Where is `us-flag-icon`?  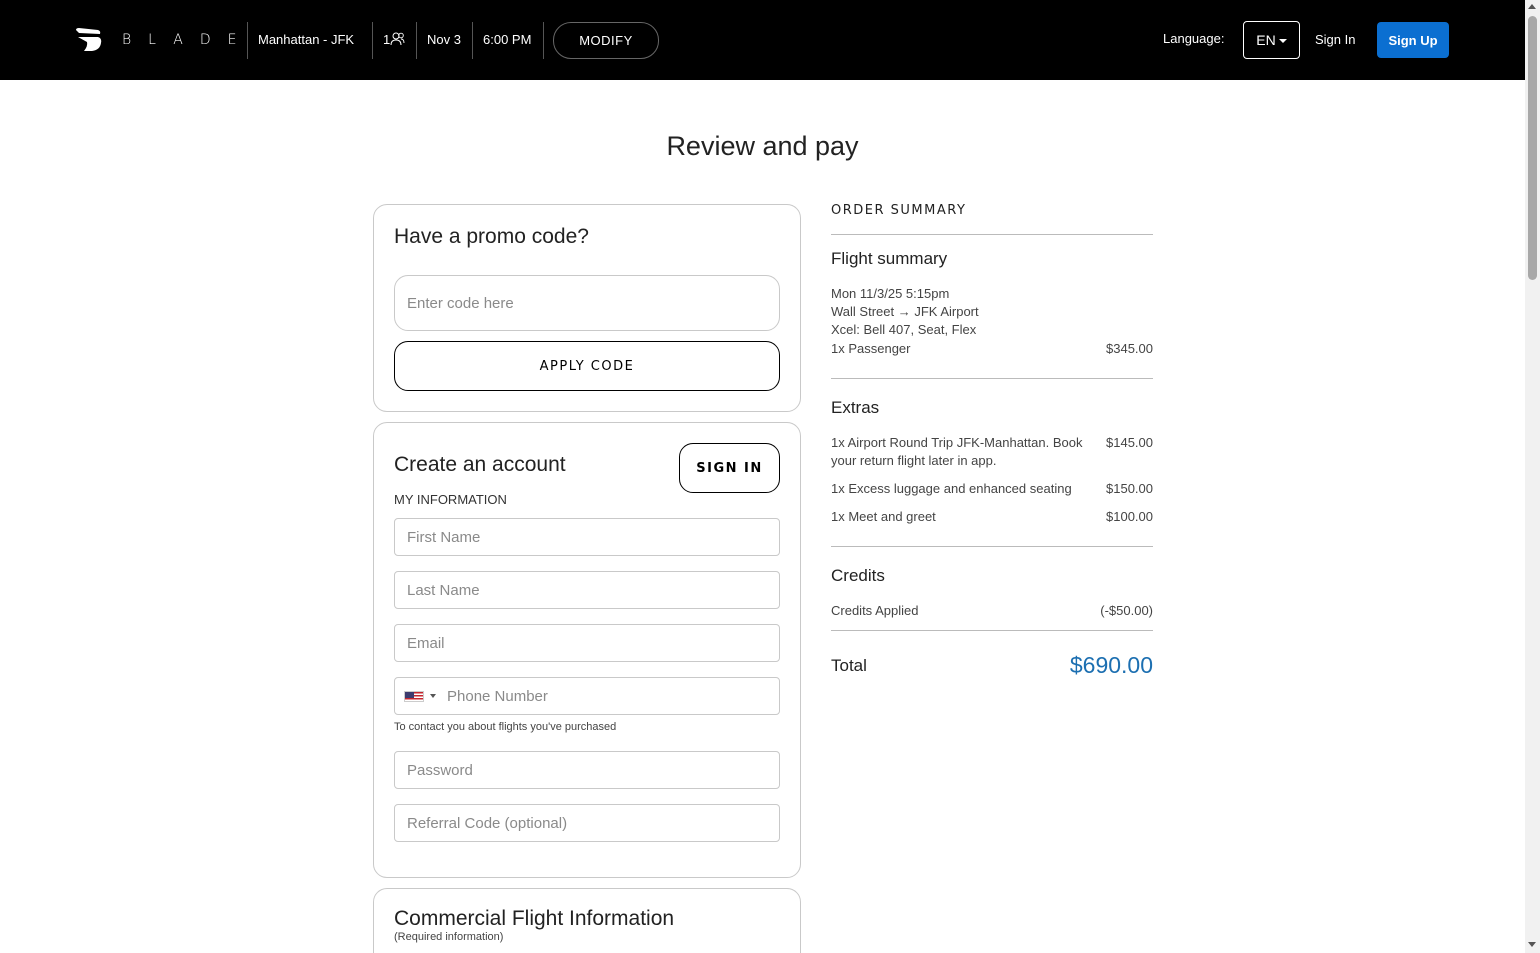 us-flag-icon is located at coordinates (414, 696).